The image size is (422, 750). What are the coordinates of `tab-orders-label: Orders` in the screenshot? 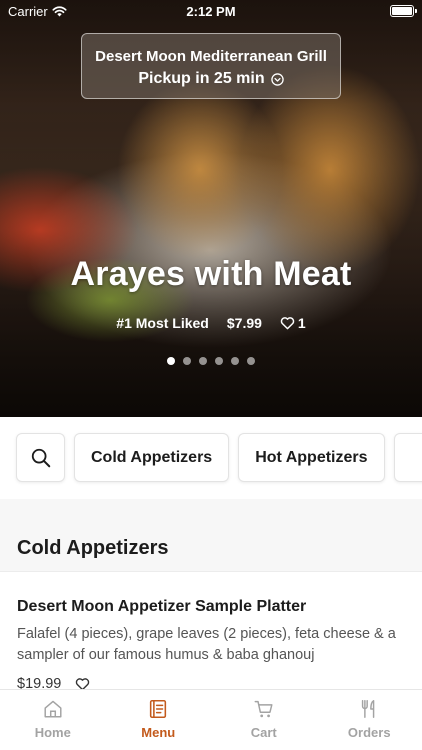 It's located at (369, 732).